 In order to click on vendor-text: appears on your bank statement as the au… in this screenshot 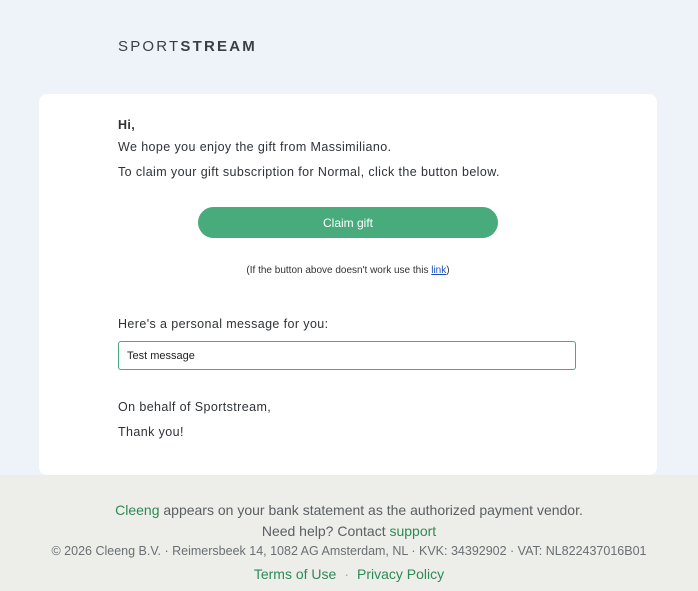, I will do `click(371, 510)`.